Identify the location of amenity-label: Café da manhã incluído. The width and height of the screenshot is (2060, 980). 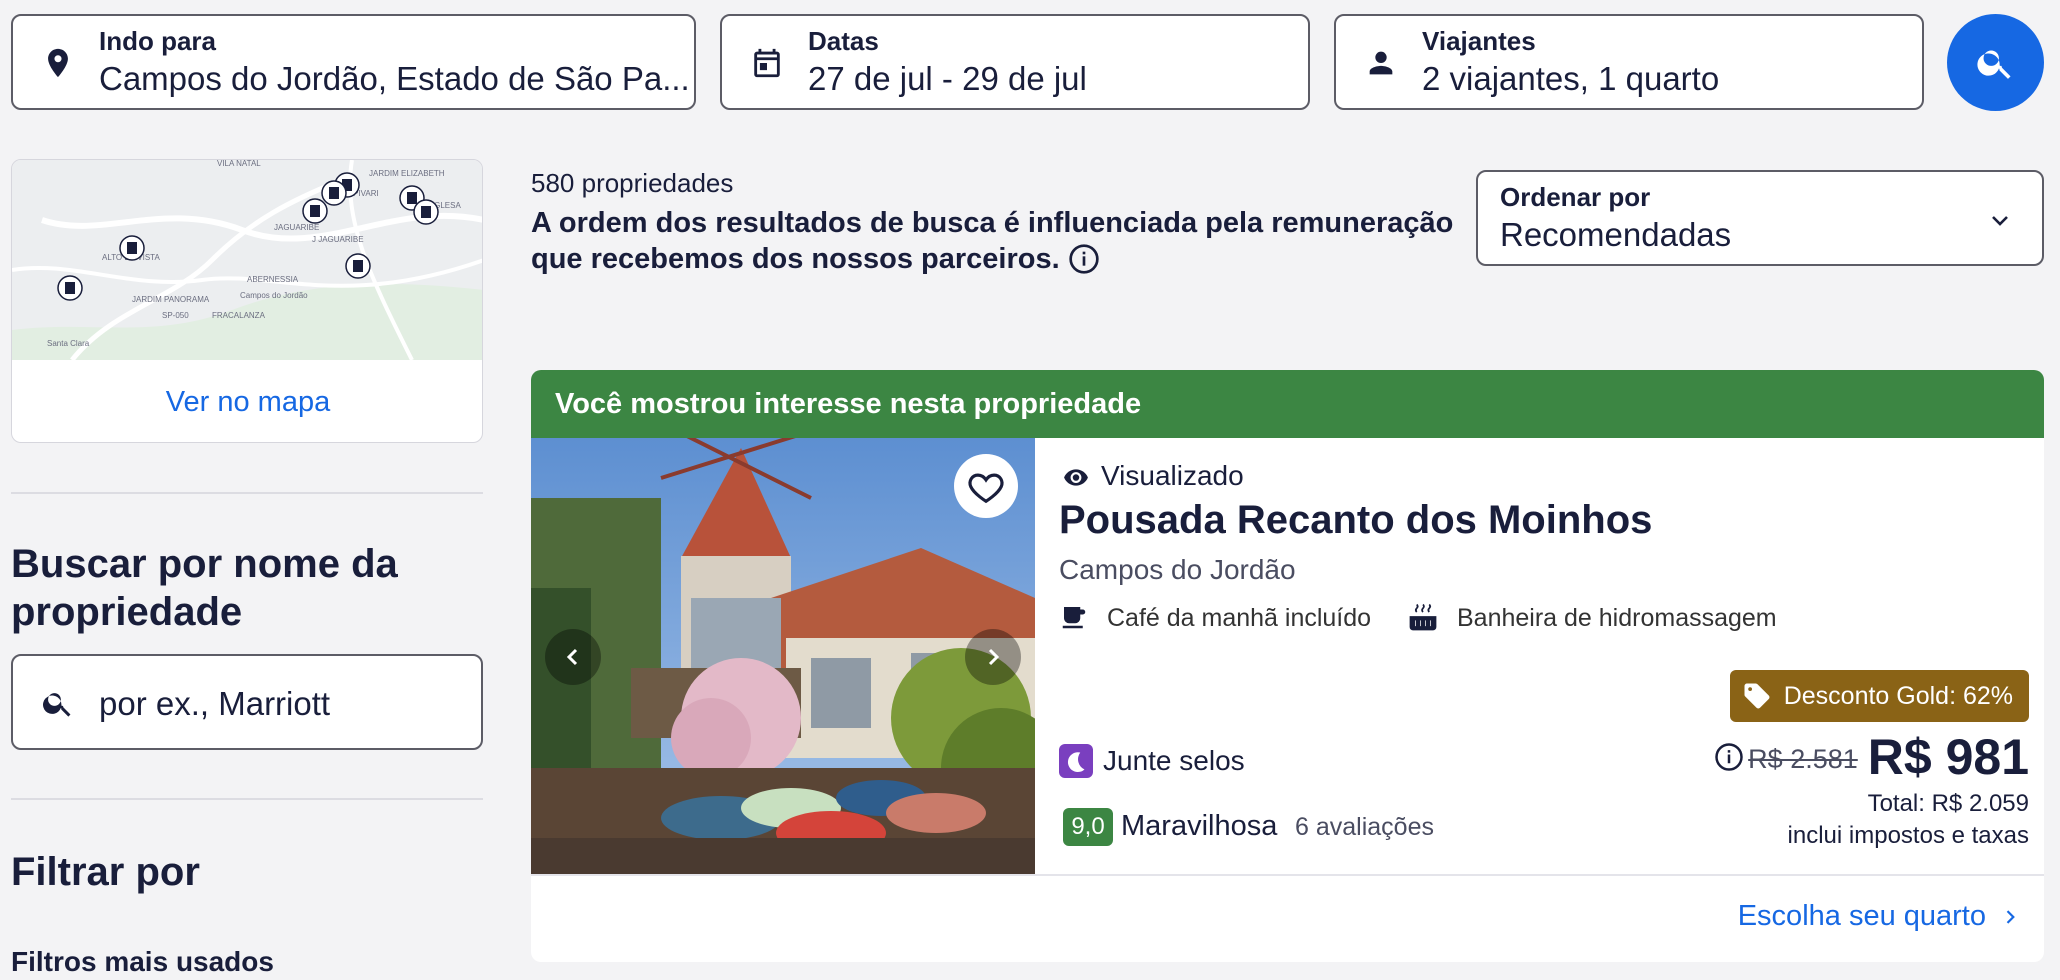
(1239, 618).